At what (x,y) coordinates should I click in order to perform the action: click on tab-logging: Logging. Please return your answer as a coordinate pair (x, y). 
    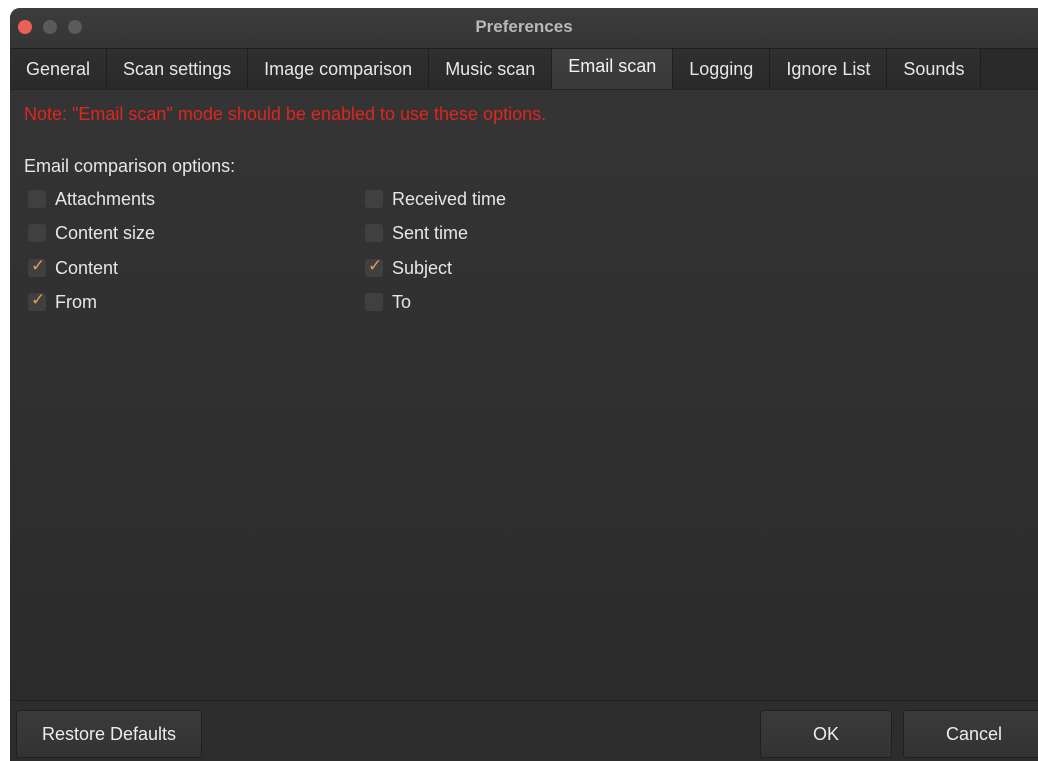
    Looking at the image, I should click on (722, 69).